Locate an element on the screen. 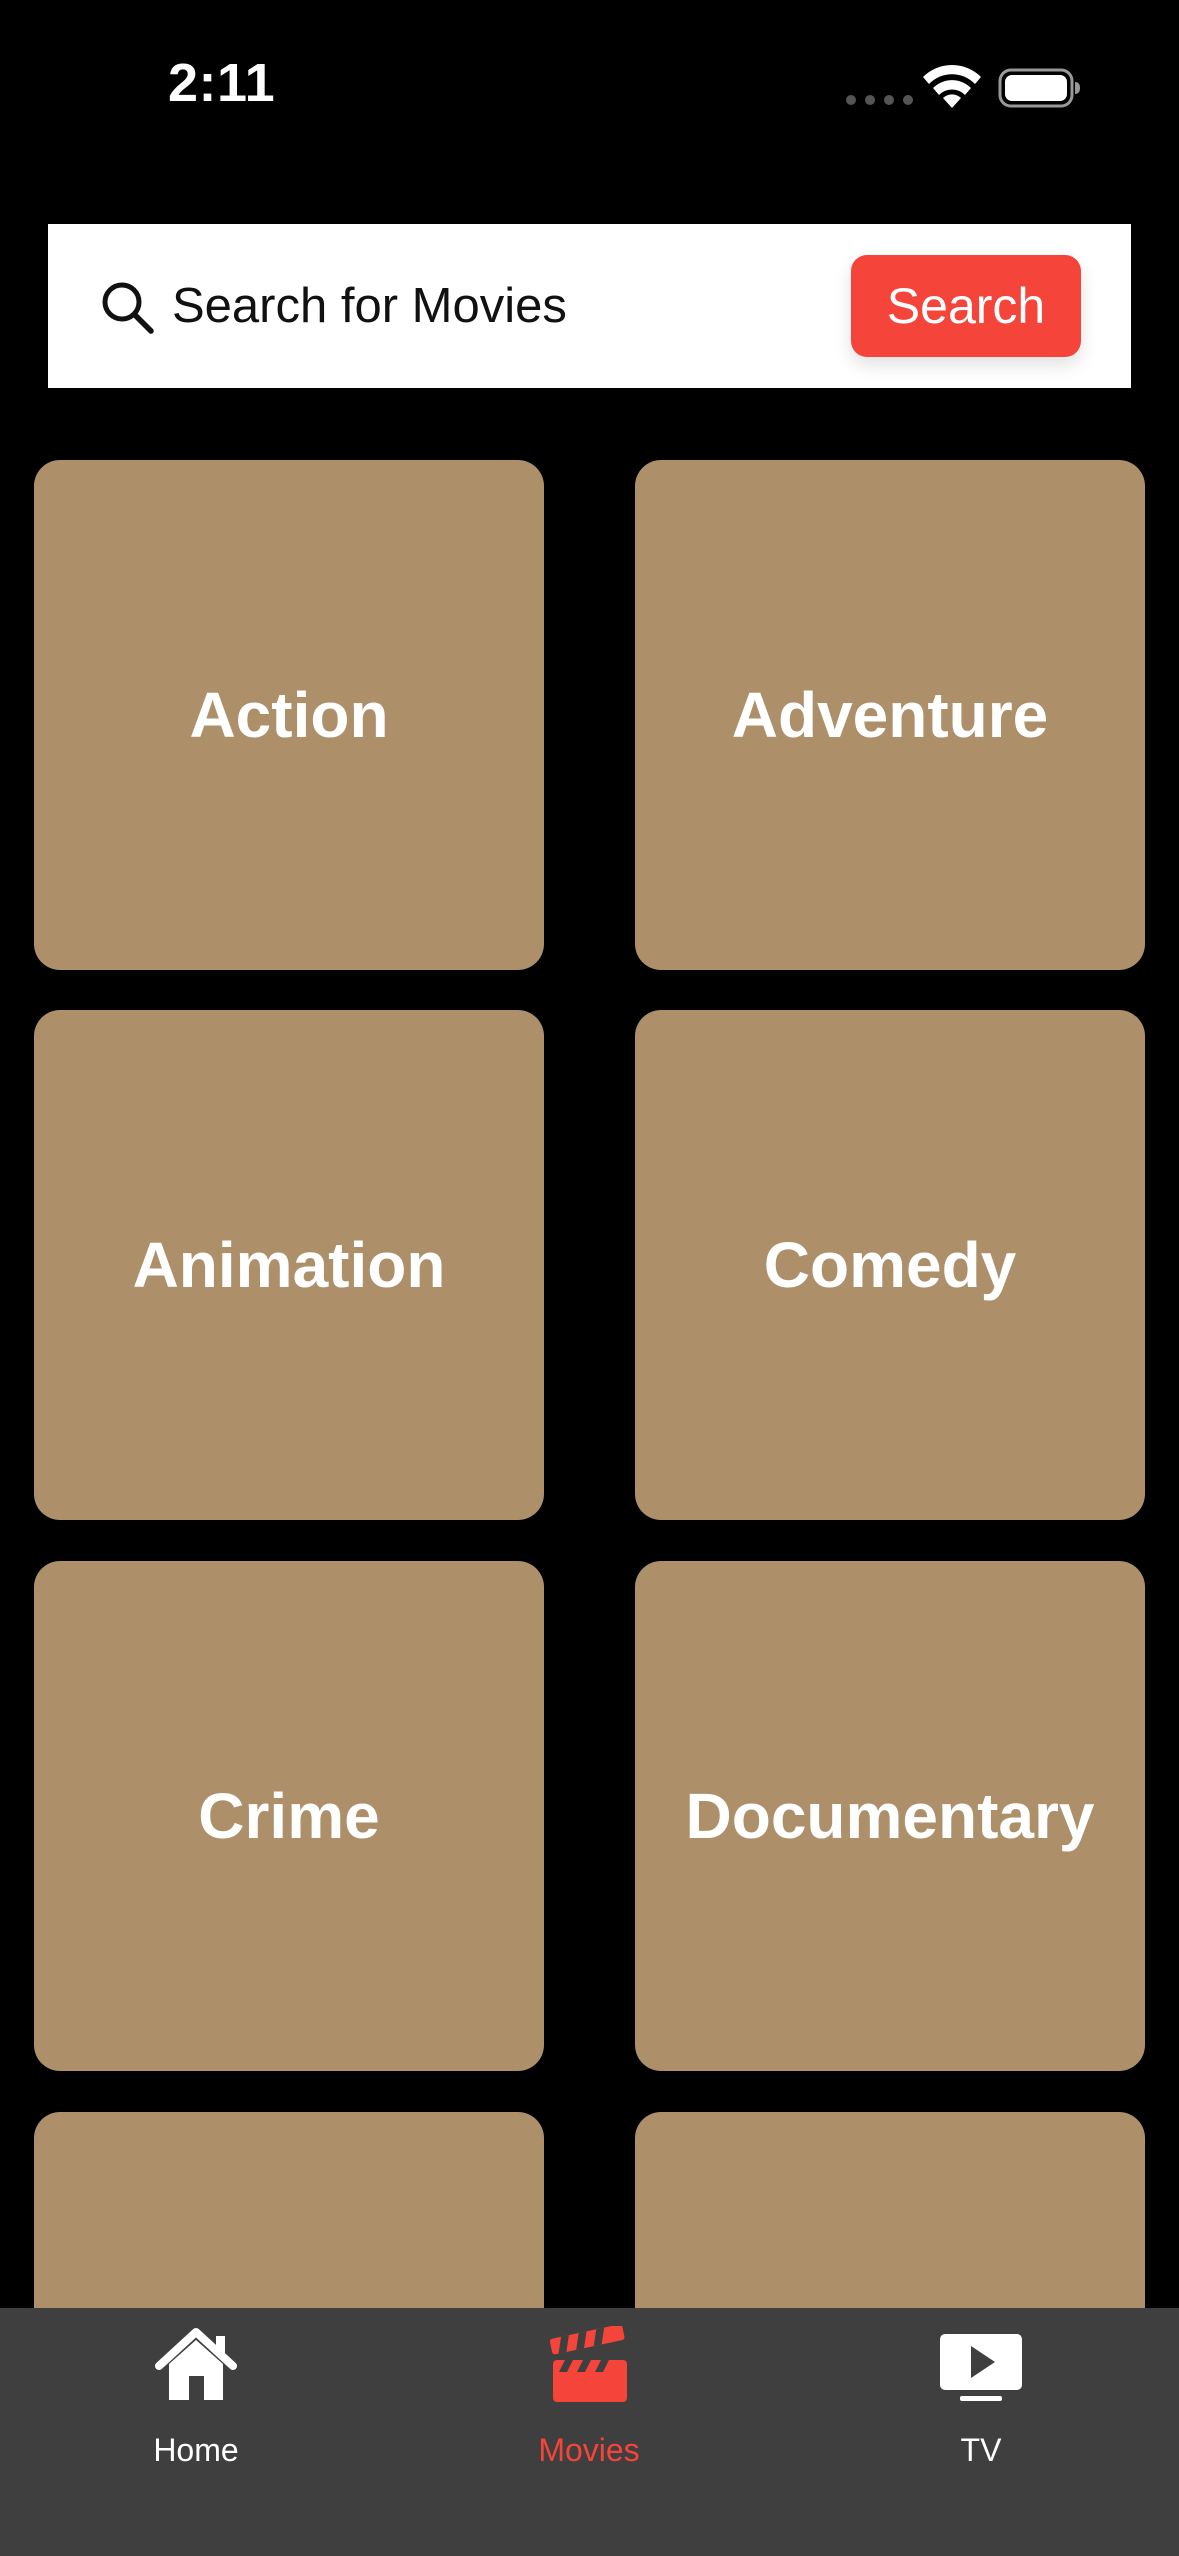 The height and width of the screenshot is (2556, 1179). genre-label: Action is located at coordinates (289, 715).